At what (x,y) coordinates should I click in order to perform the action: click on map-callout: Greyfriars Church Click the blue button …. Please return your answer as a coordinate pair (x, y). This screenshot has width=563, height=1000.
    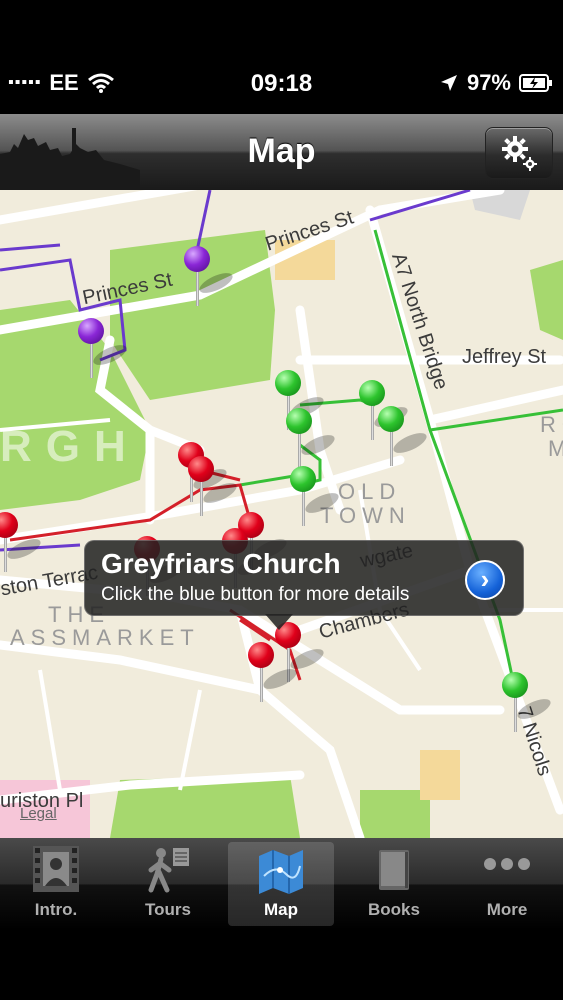
    Looking at the image, I should click on (304, 585).